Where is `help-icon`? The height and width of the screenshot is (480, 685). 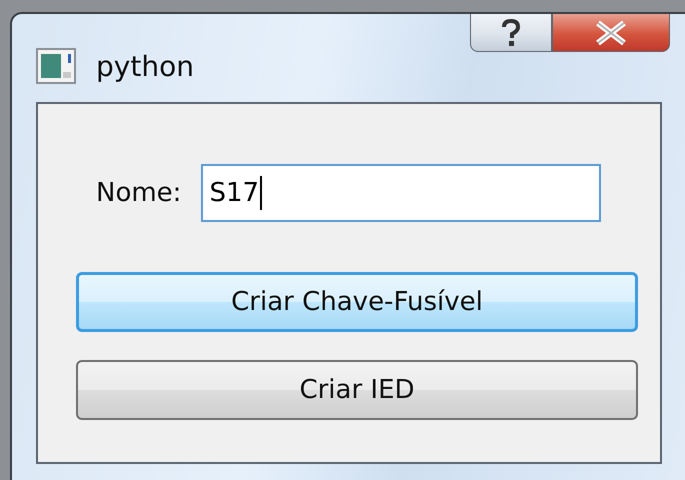 help-icon is located at coordinates (511, 33).